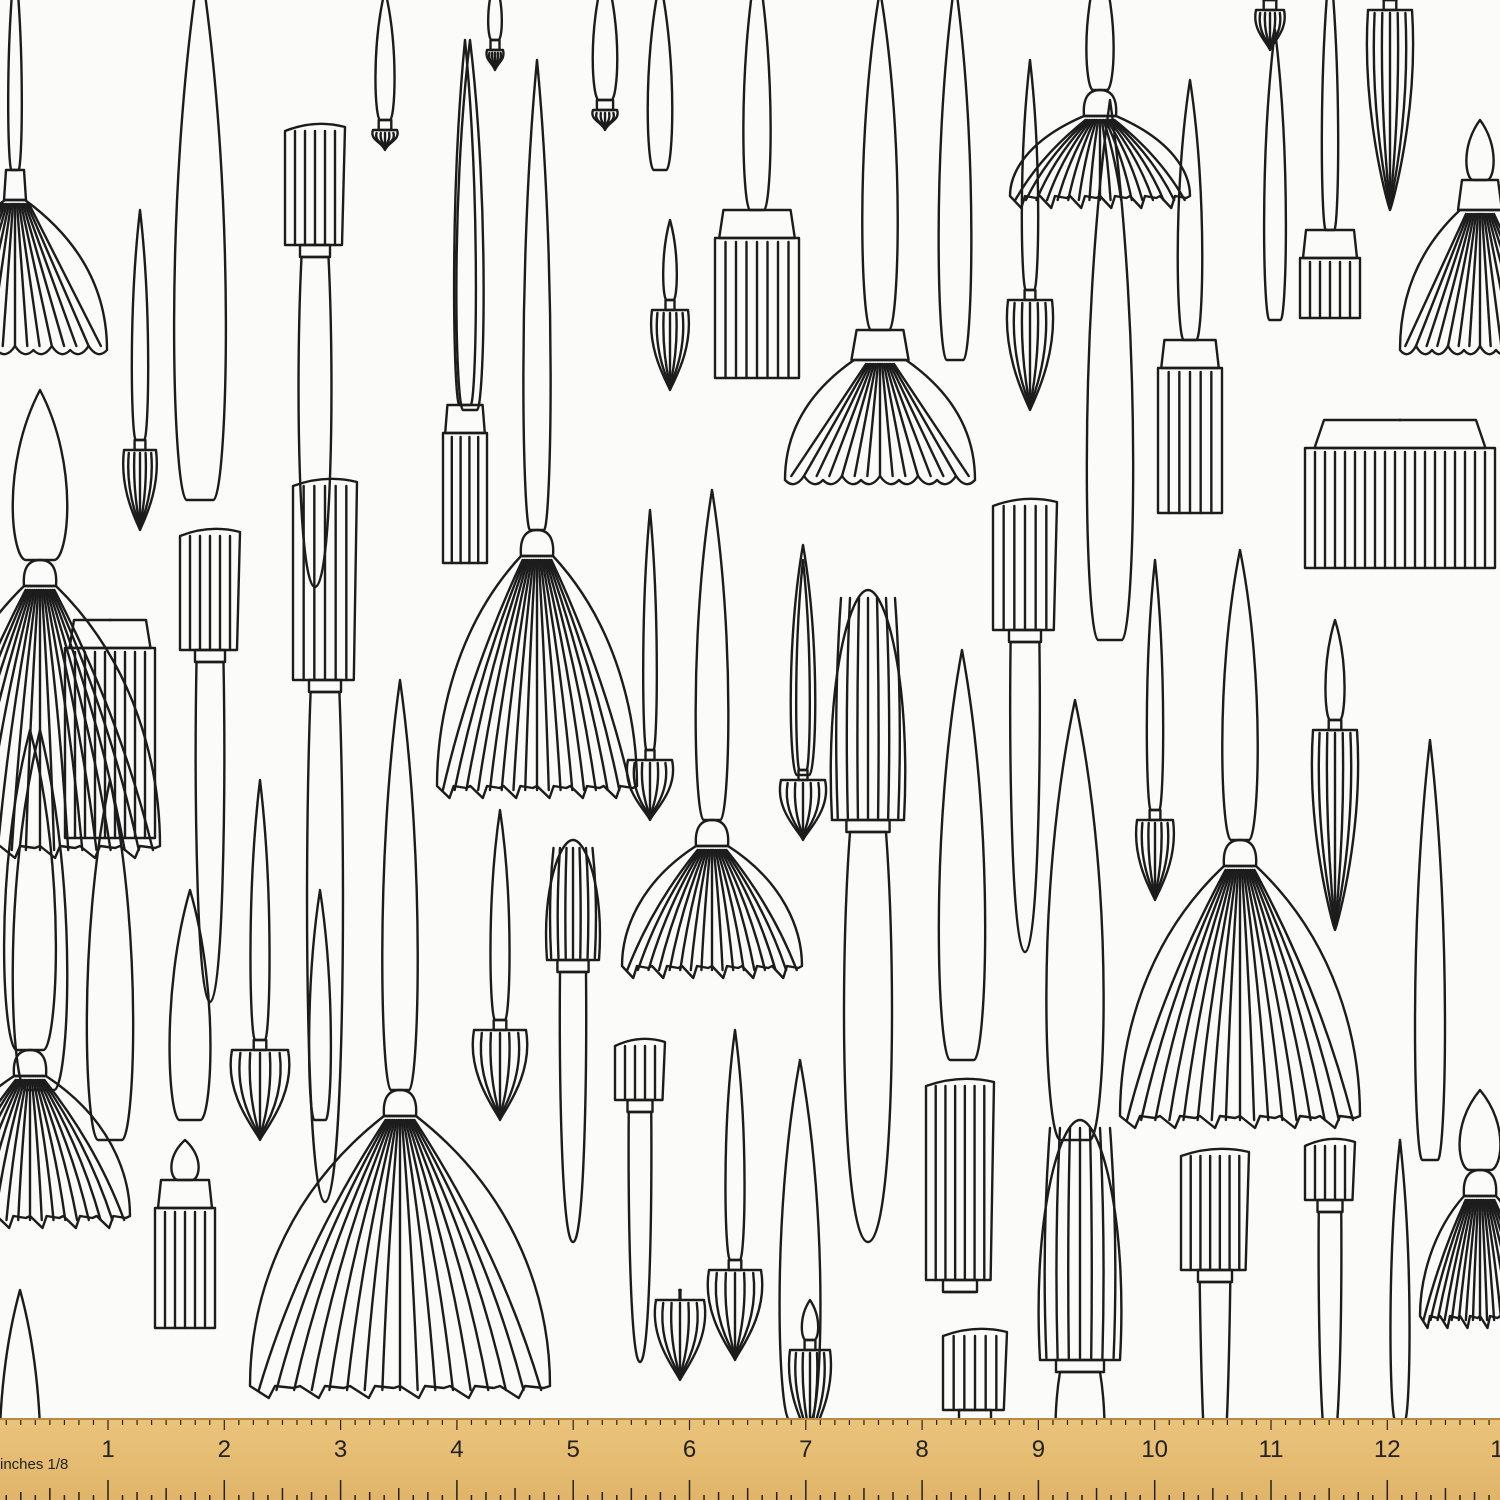  I want to click on ruler-number: 13, so click(1495, 1450).